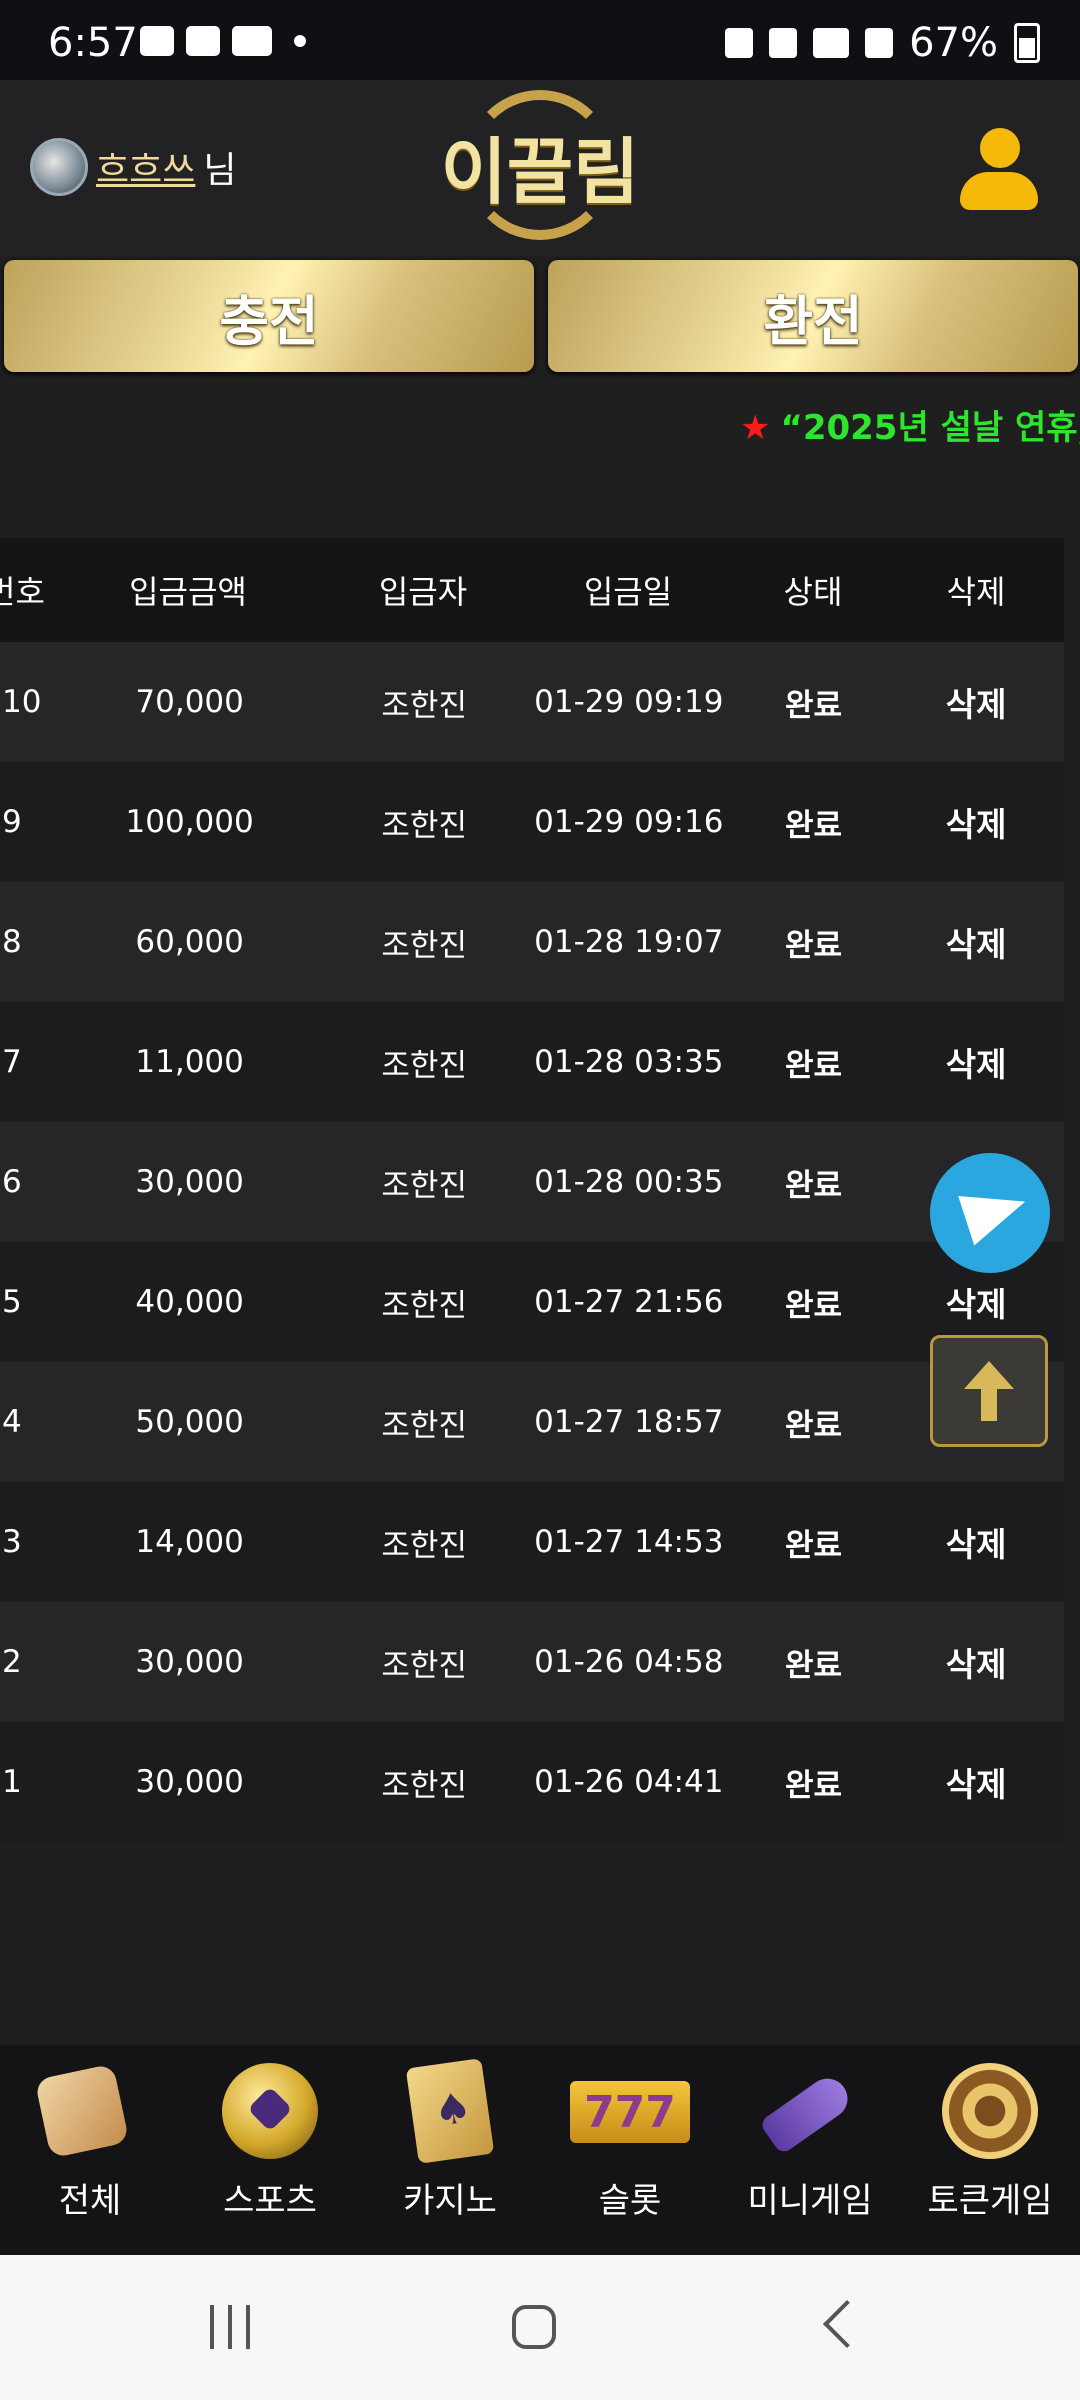  Describe the element at coordinates (532, 1182) in the screenshot. I see `table-row: 6 30,000 조한진 01-28 00:35 완료` at that location.